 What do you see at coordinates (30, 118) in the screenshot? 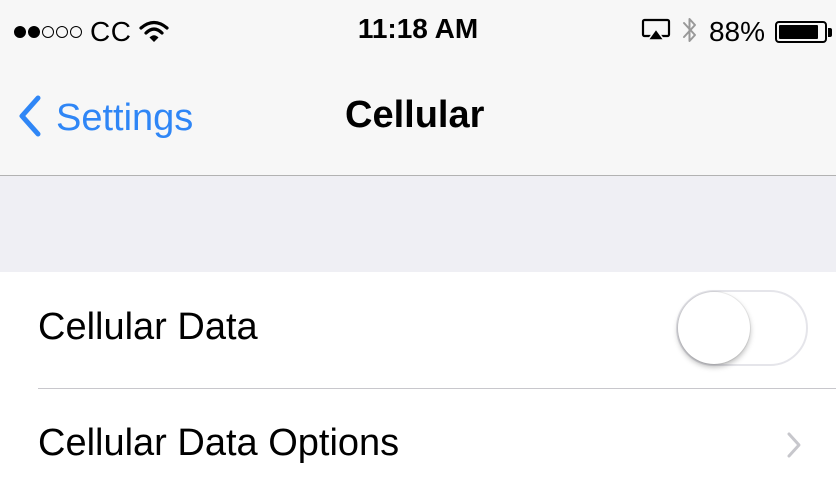
I see `chevron-left-icon` at bounding box center [30, 118].